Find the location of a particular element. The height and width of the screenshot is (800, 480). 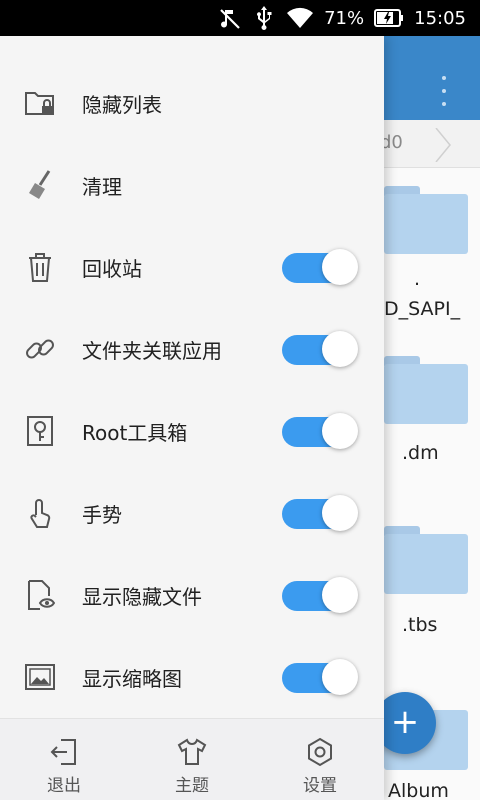

hidden-folder-icon is located at coordinates (40, 103).